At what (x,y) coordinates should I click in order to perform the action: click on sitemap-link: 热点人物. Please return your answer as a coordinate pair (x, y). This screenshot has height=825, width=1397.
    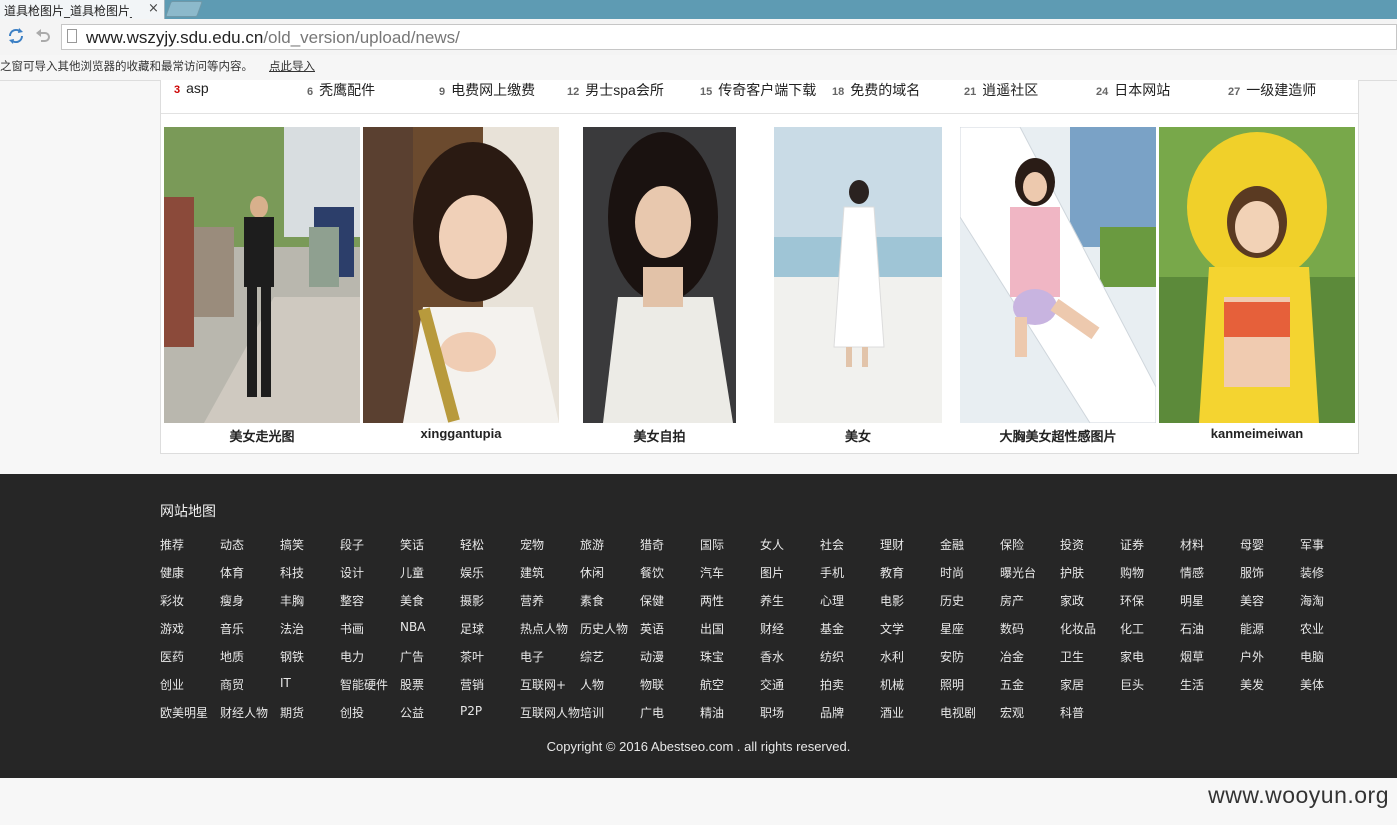
    Looking at the image, I should click on (544, 628).